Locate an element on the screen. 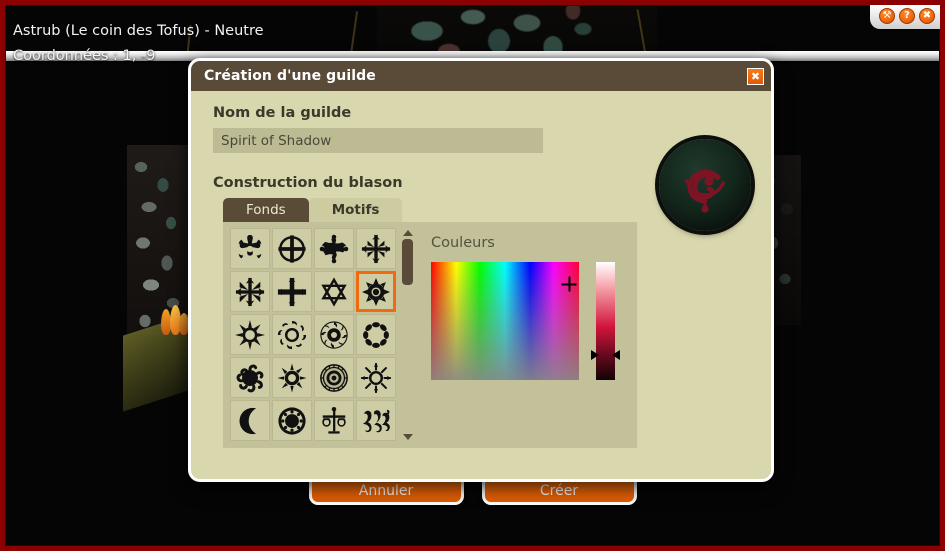 This screenshot has height=551, width=945. motif-cell-celtic-cross is located at coordinates (292, 248).